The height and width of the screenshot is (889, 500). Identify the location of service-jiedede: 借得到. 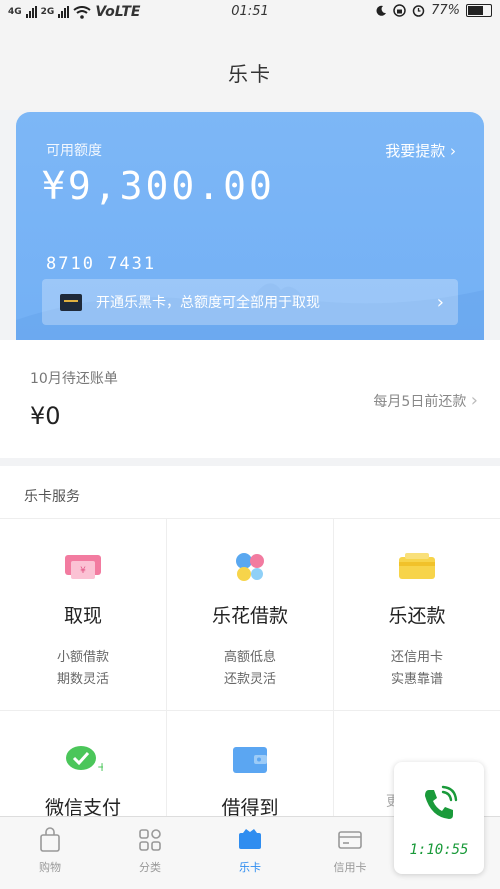
(250, 763).